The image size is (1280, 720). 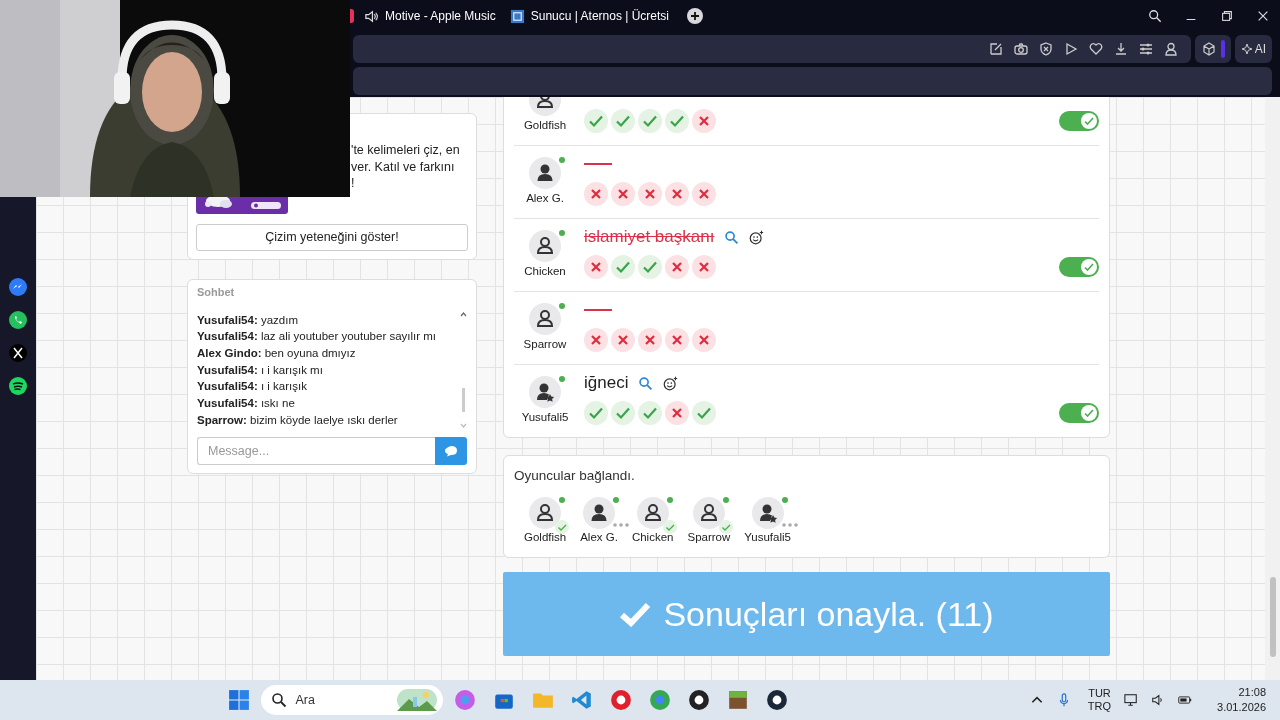 I want to click on steam-icon, so click(x=777, y=700).